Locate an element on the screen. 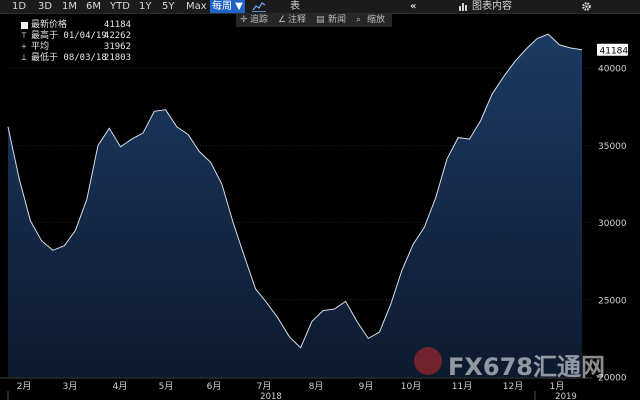  line-chart-icon is located at coordinates (260, 6).